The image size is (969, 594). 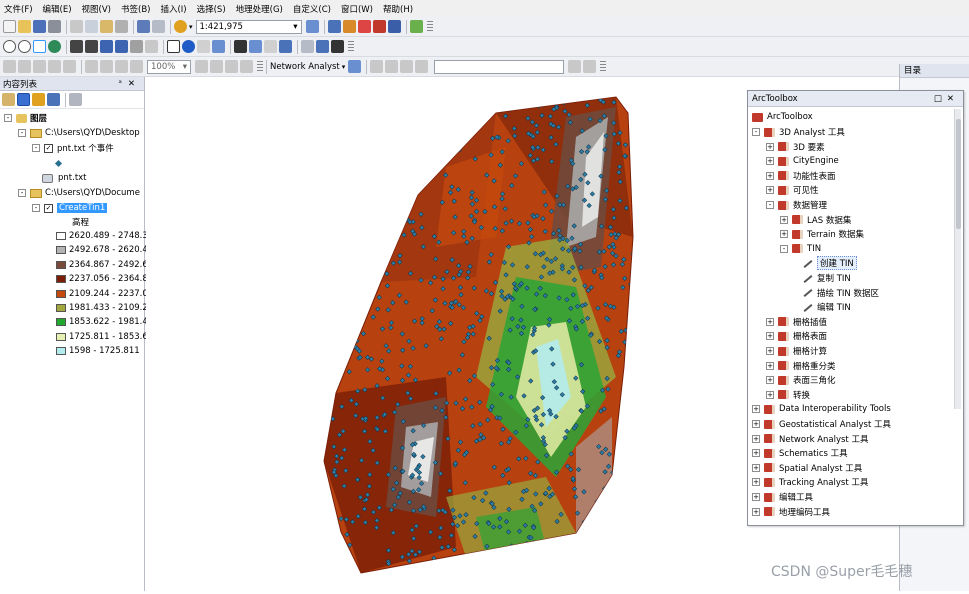 What do you see at coordinates (102, 250) in the screenshot?
I see `legend-entry: 2492.678 - 2620.4` at bounding box center [102, 250].